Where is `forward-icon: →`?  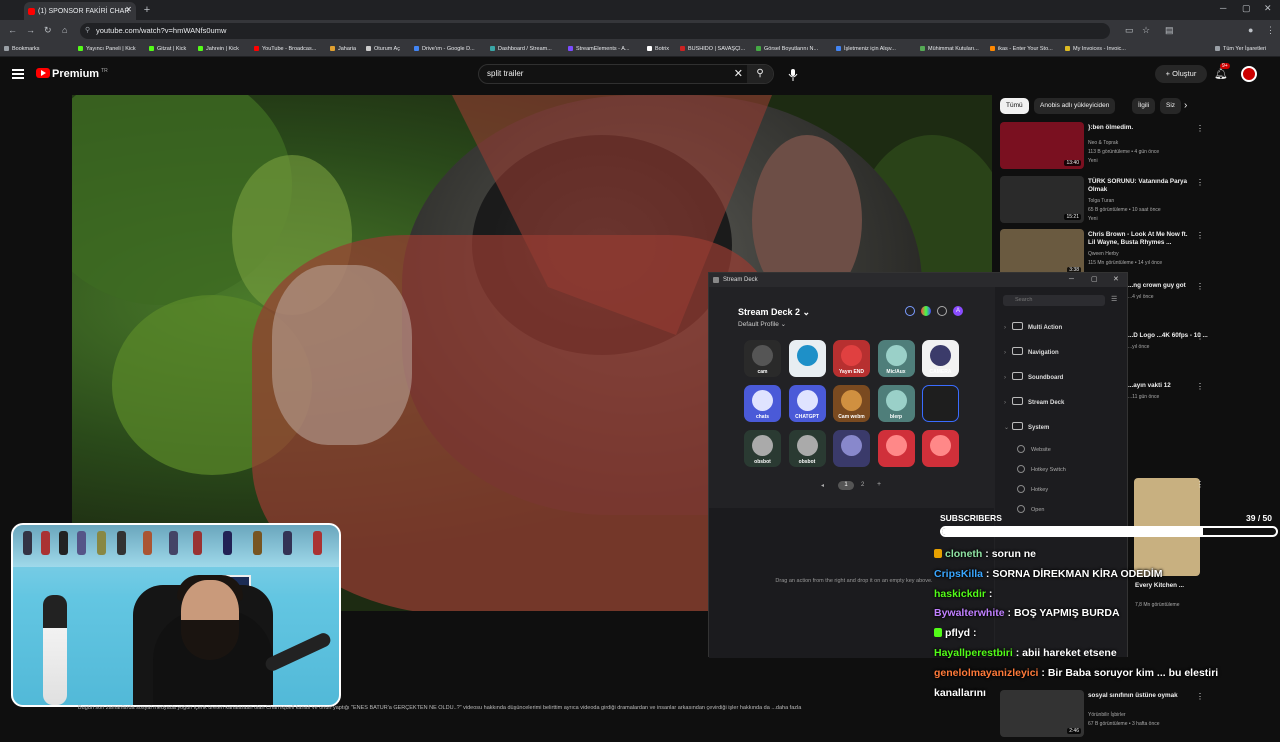
forward-icon: → is located at coordinates (30, 30).